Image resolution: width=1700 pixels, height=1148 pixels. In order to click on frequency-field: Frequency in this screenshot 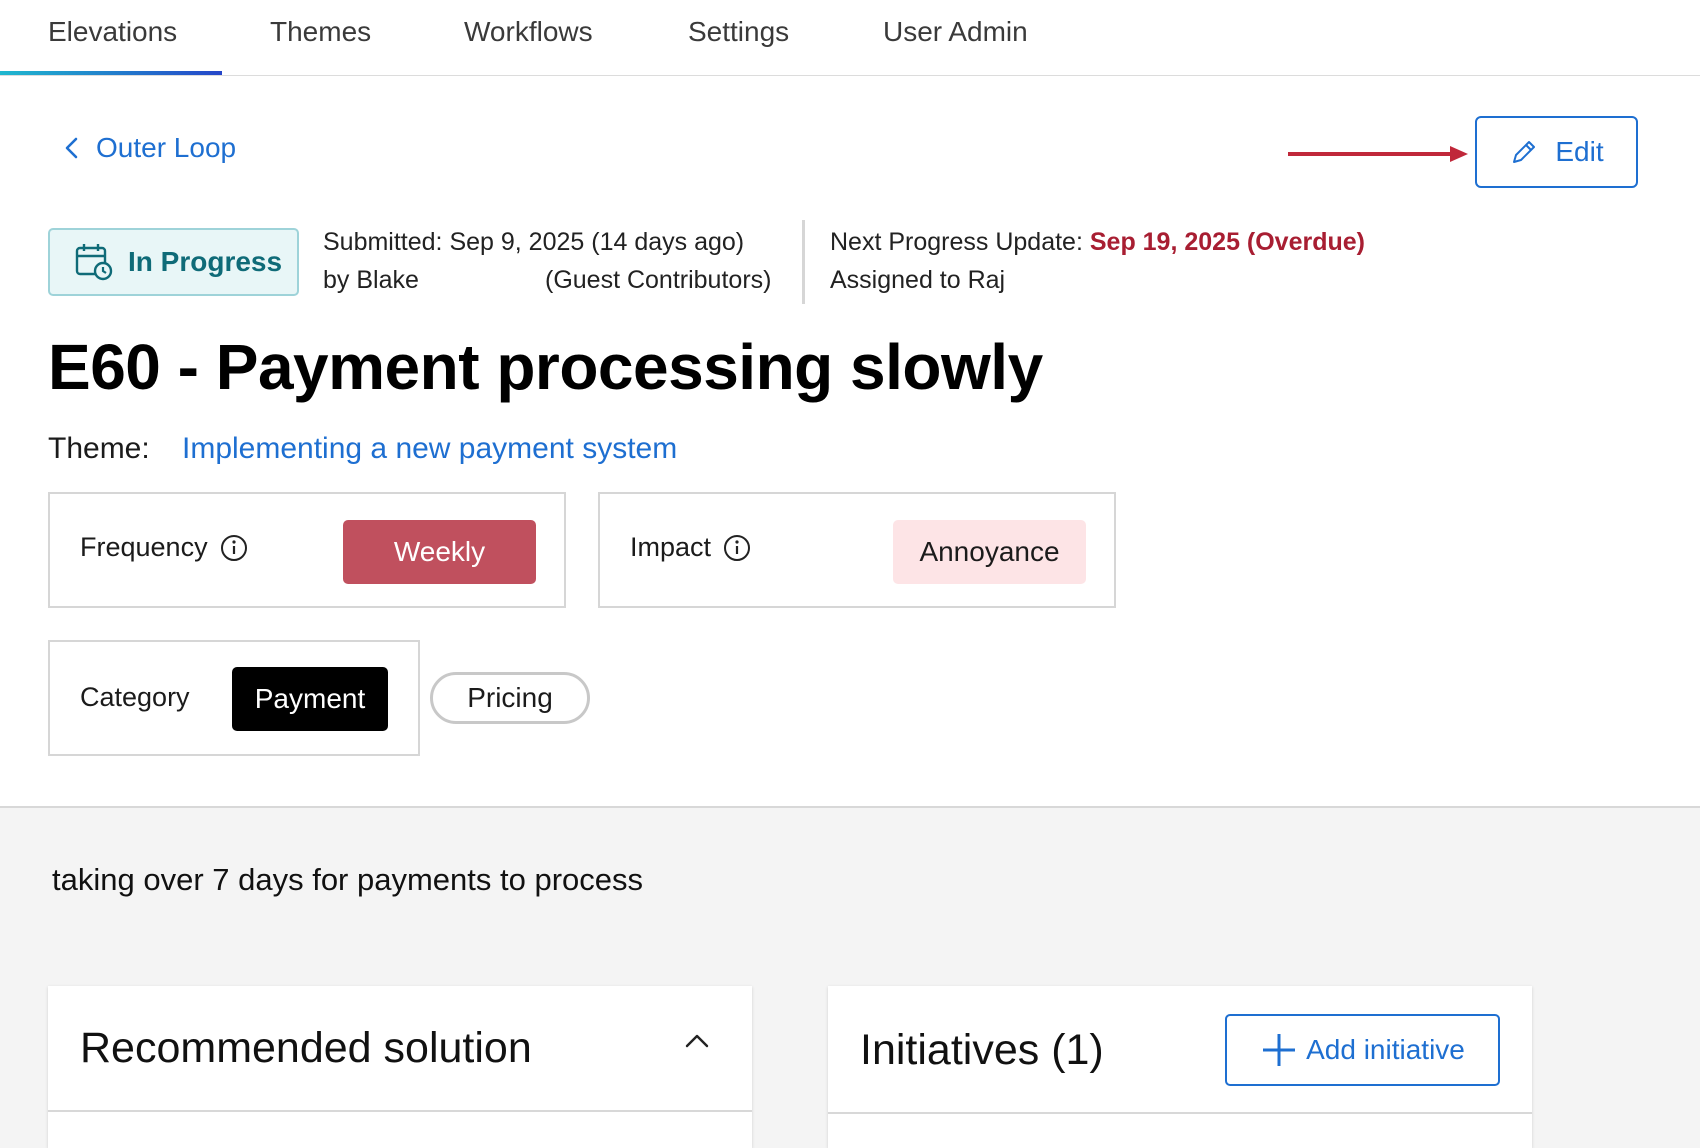, I will do `click(164, 547)`.